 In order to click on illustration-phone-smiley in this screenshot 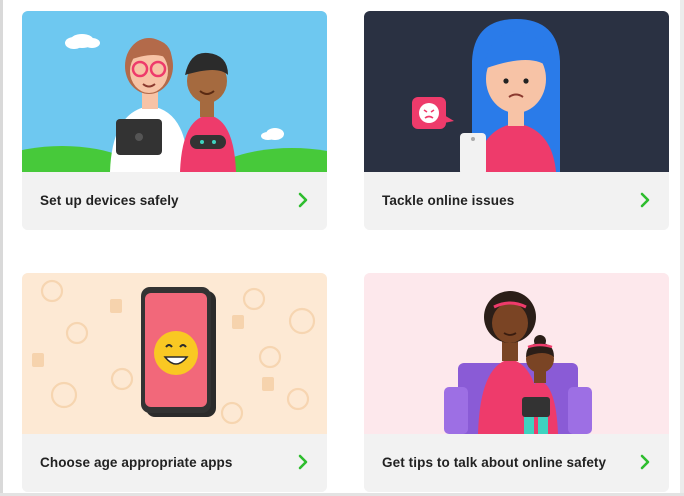, I will do `click(174, 353)`.